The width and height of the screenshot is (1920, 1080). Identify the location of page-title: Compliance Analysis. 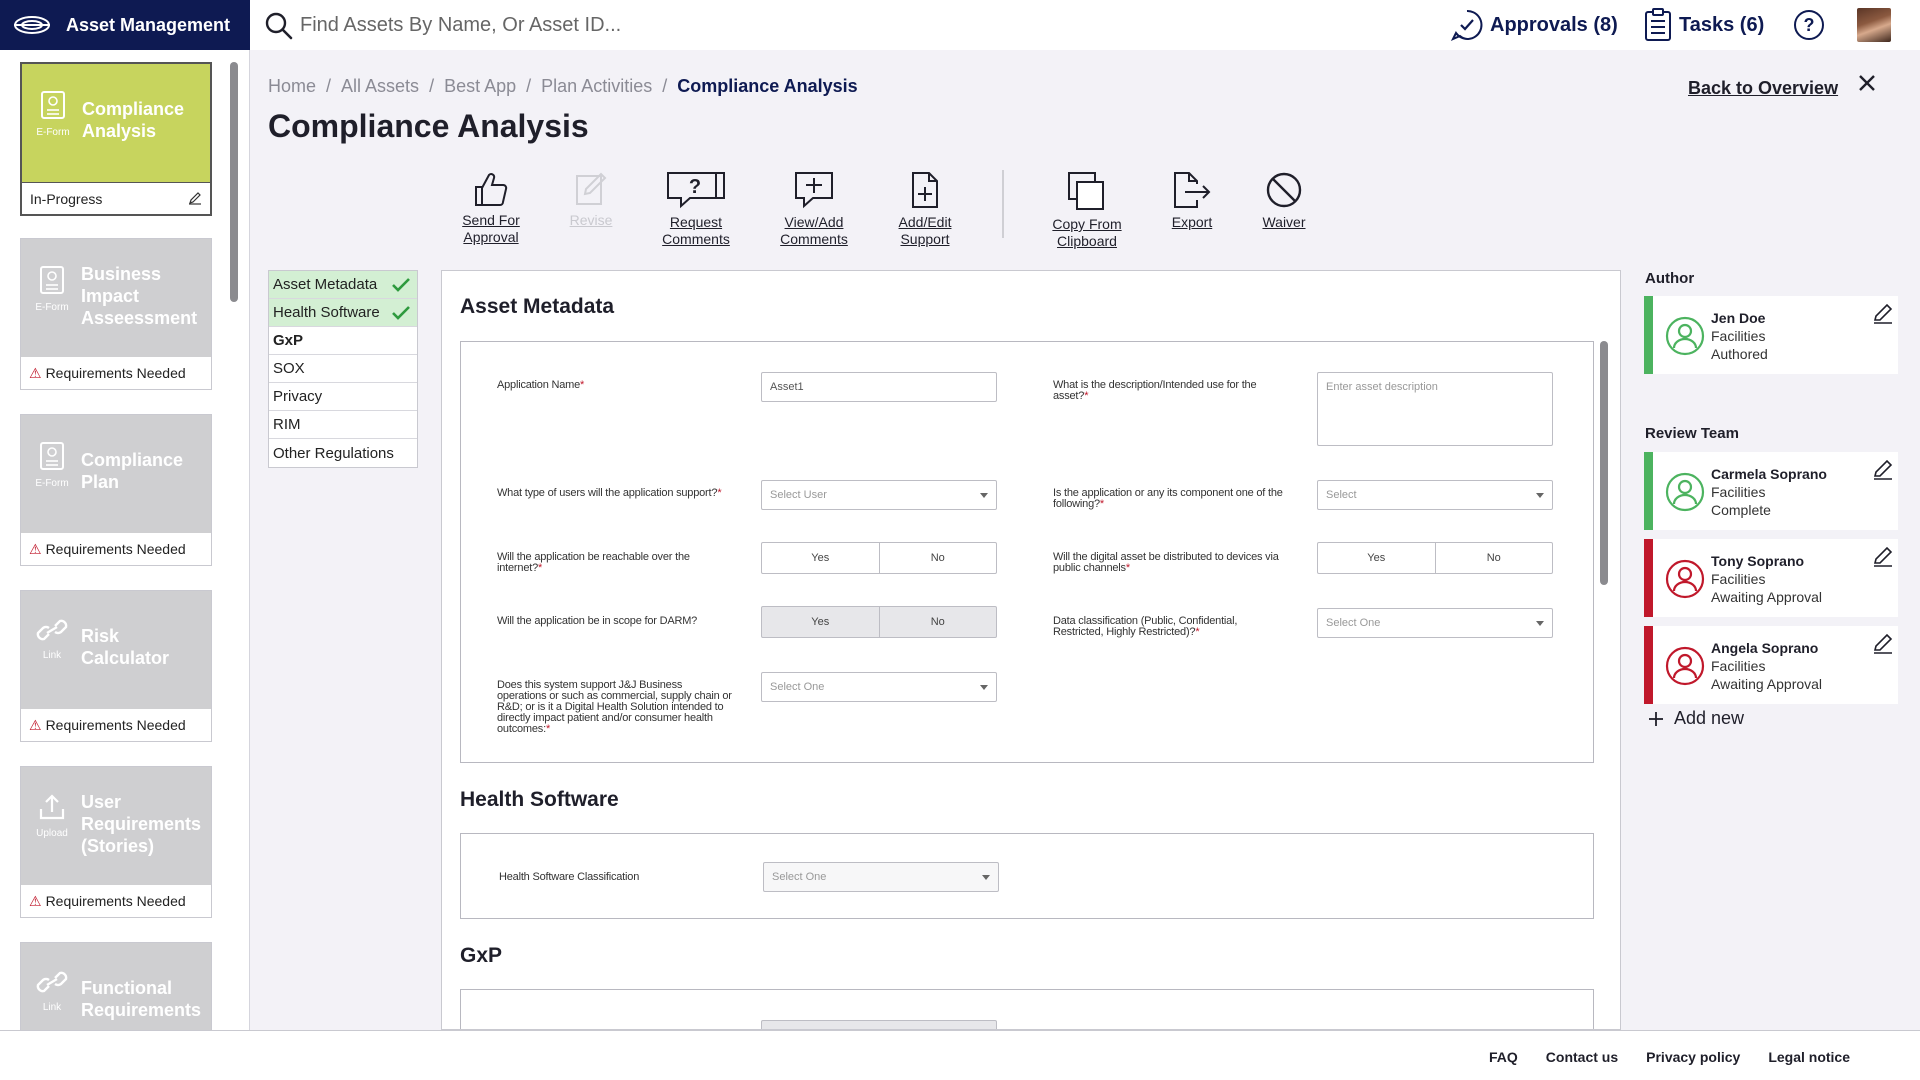
(428, 126).